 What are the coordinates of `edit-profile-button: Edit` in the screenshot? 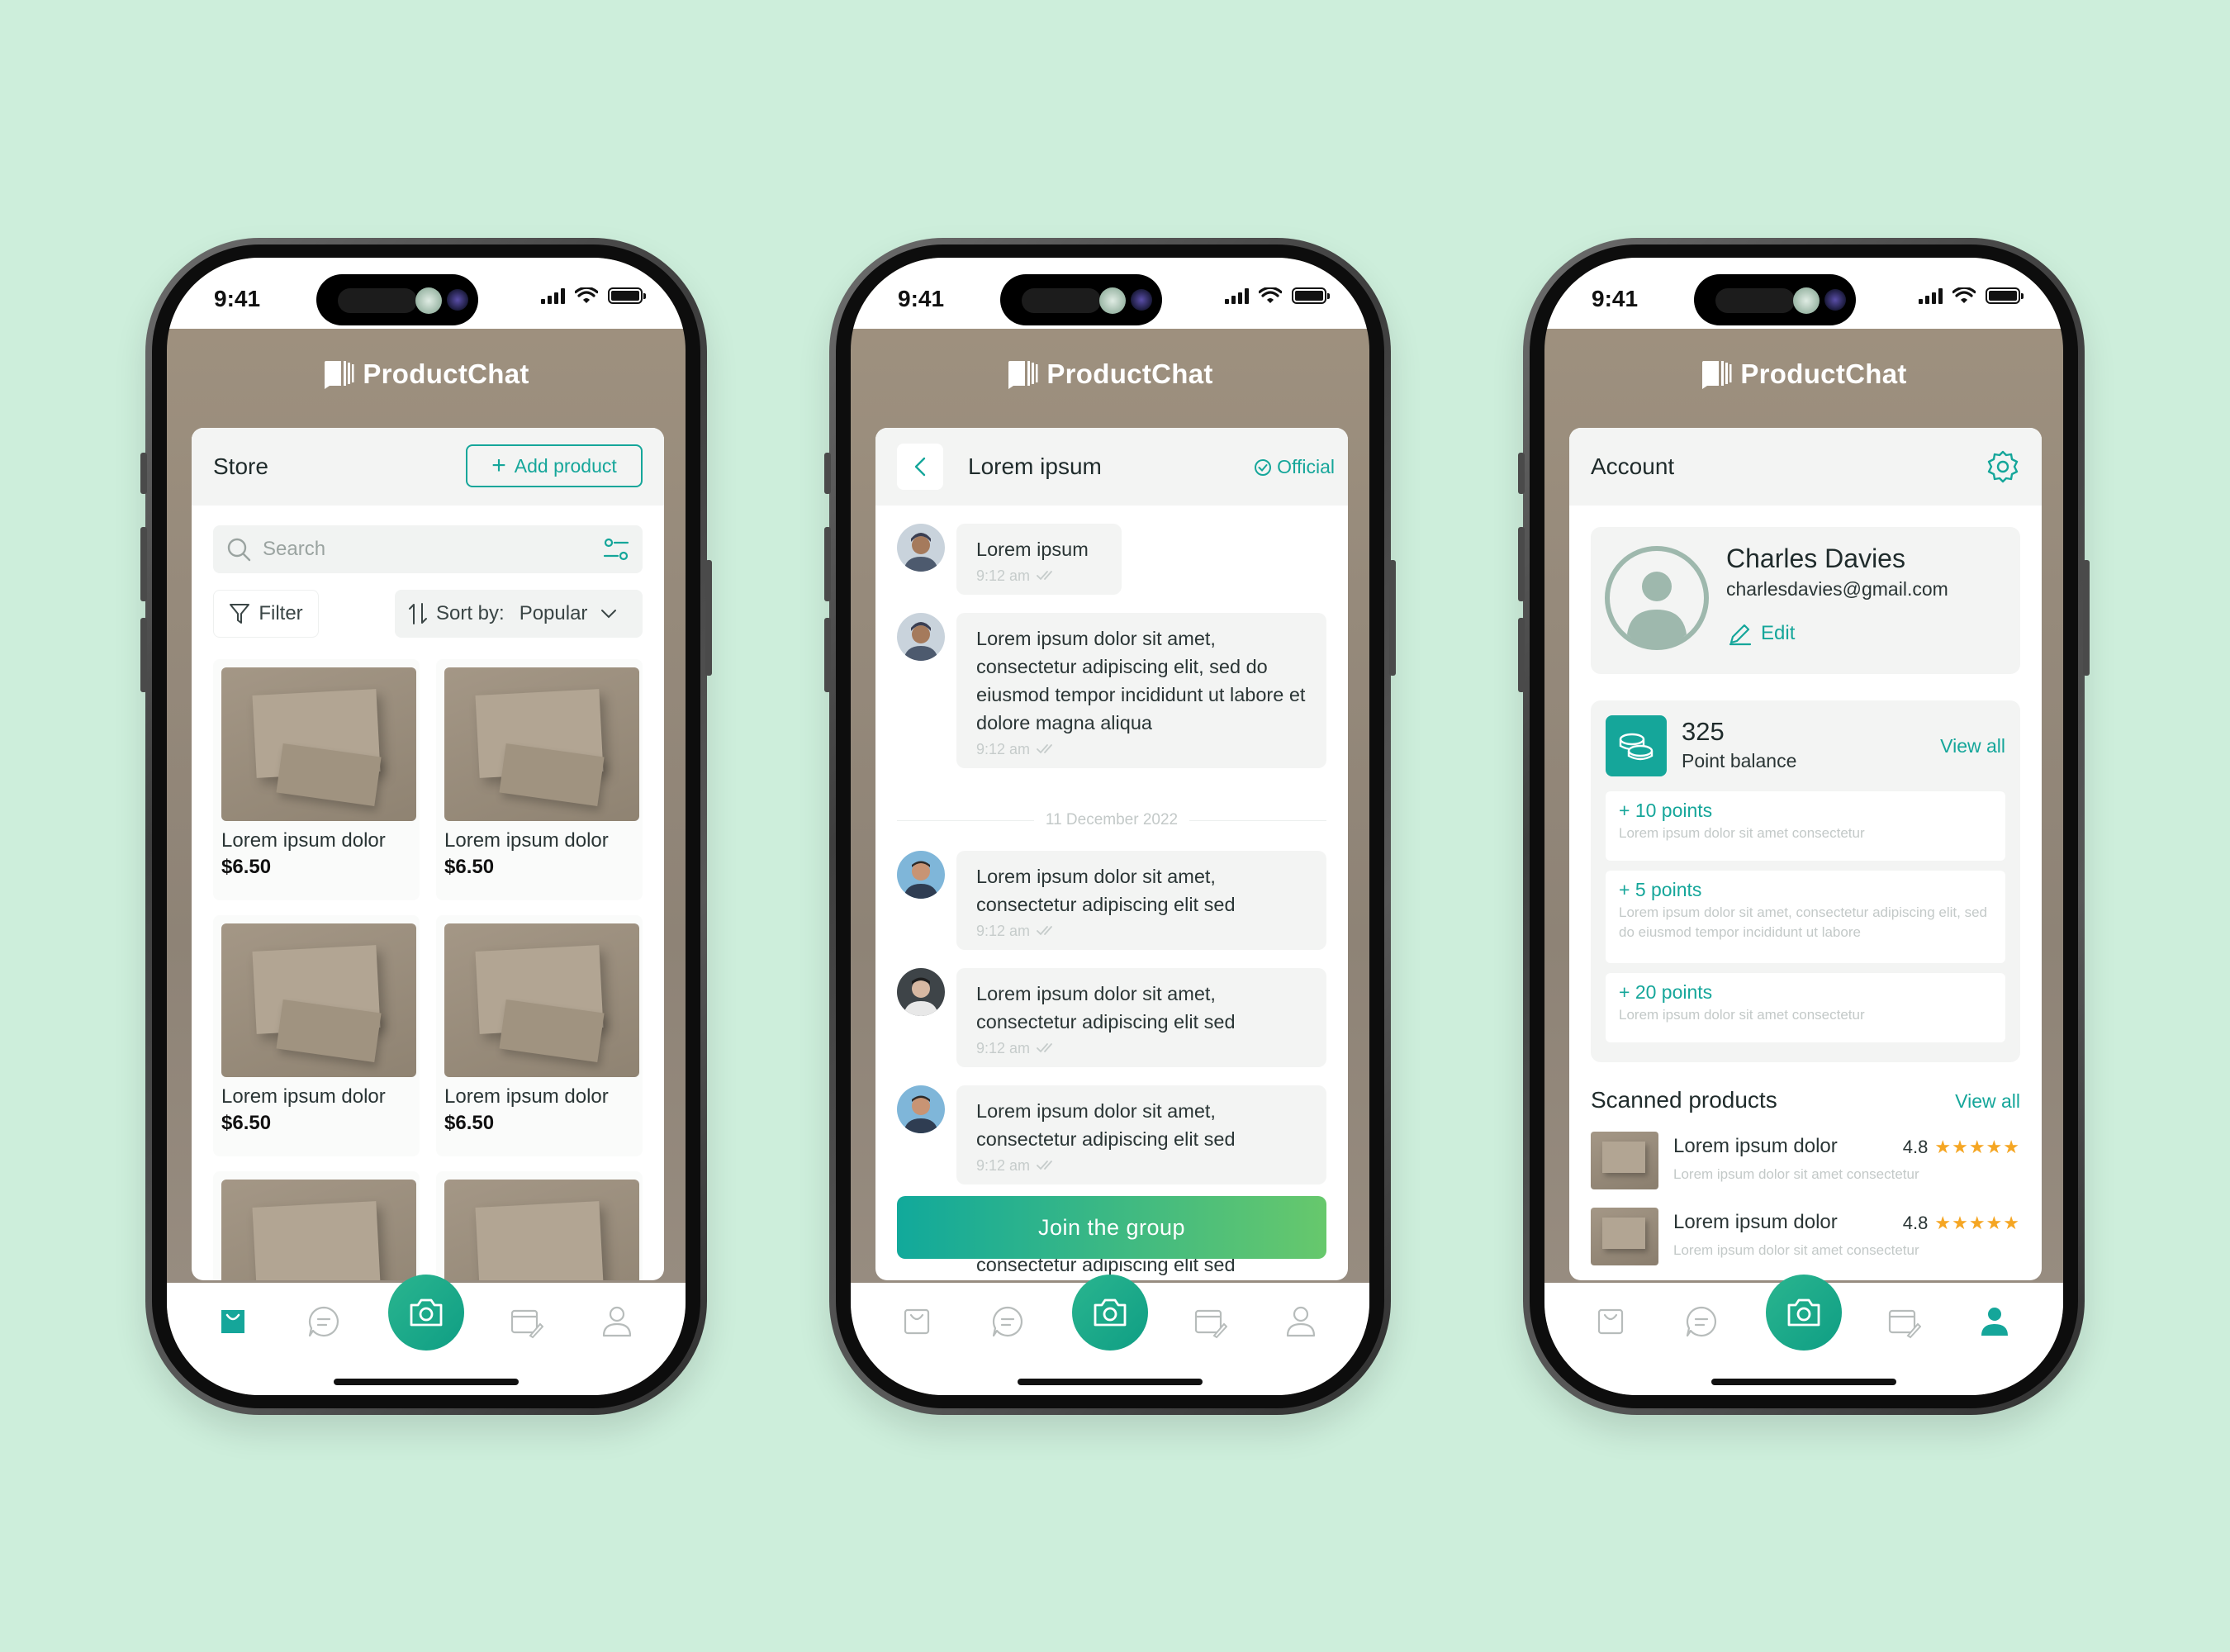 It's located at (1761, 633).